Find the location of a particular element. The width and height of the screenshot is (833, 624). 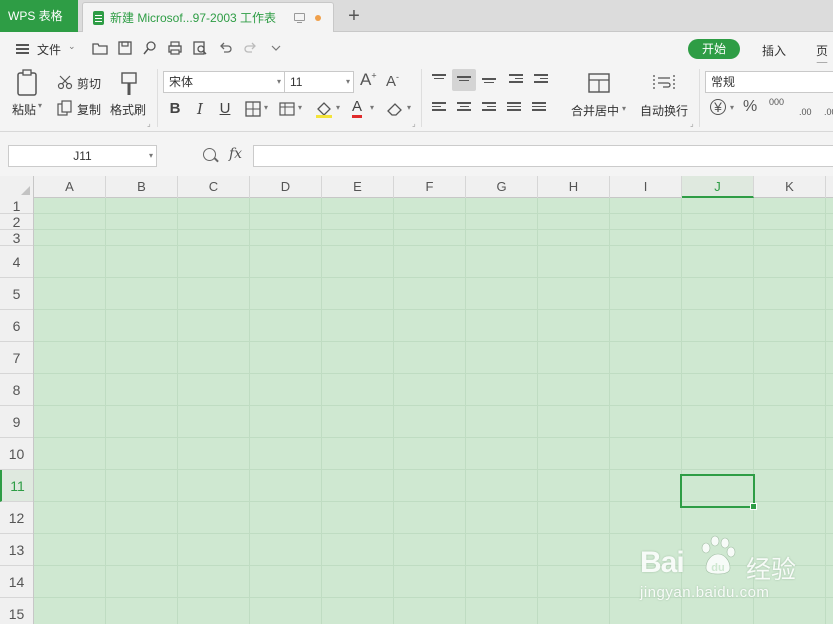

increase-indent-icon is located at coordinates (541, 80).